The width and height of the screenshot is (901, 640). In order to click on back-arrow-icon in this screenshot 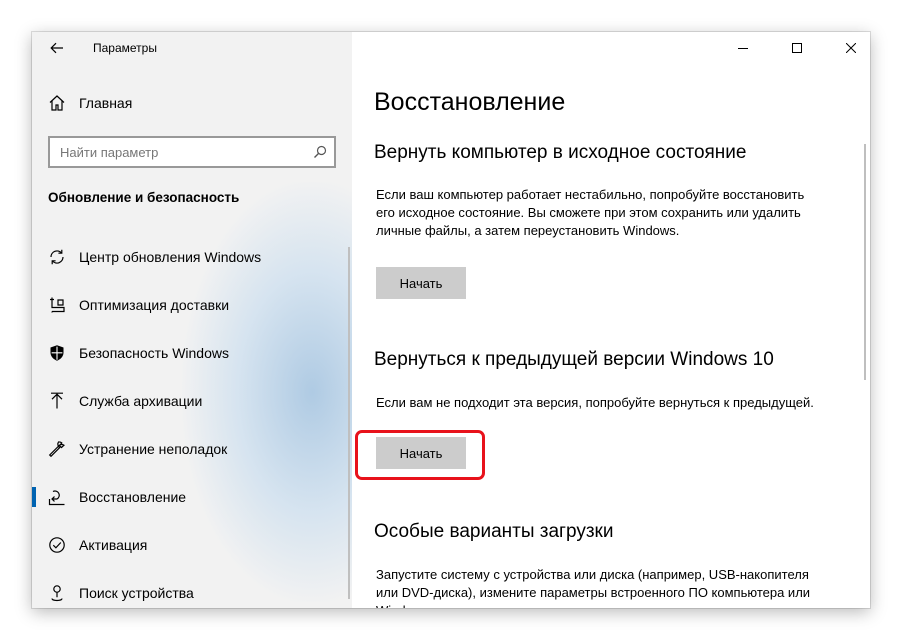, I will do `click(56, 48)`.